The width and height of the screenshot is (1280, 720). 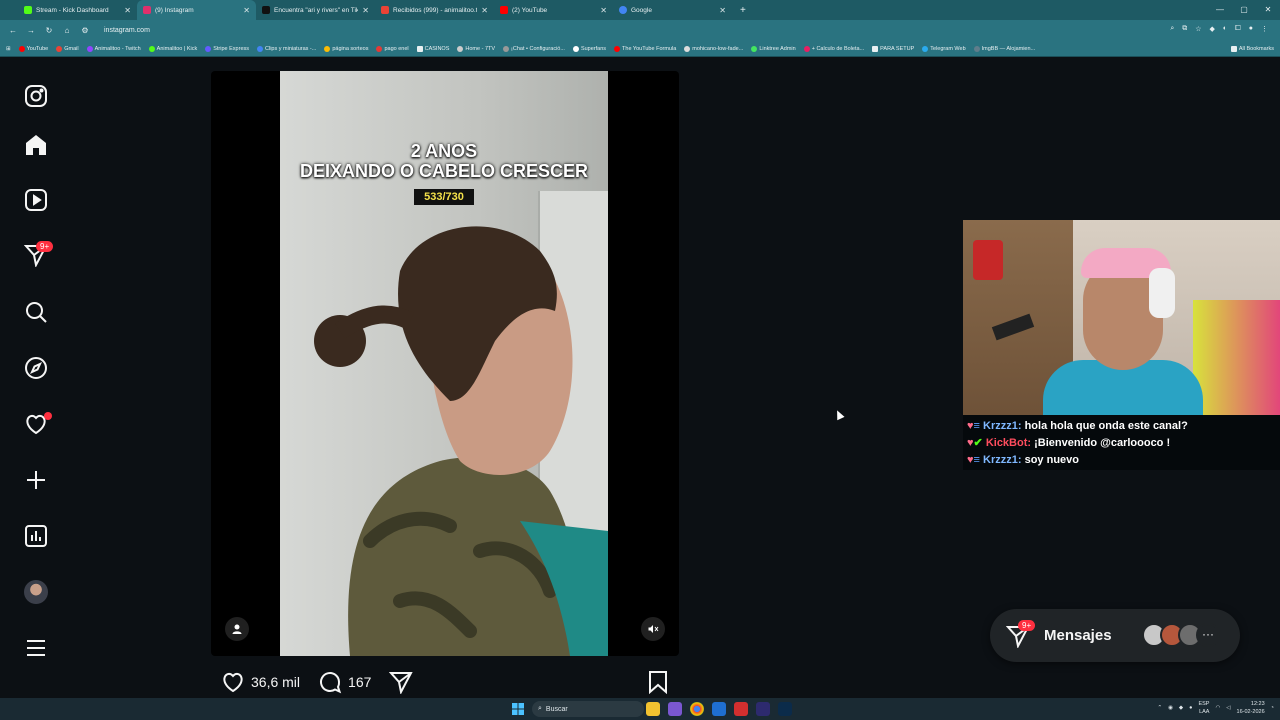 What do you see at coordinates (432, 48) in the screenshot?
I see `bookmark-folder: CASINOS` at bounding box center [432, 48].